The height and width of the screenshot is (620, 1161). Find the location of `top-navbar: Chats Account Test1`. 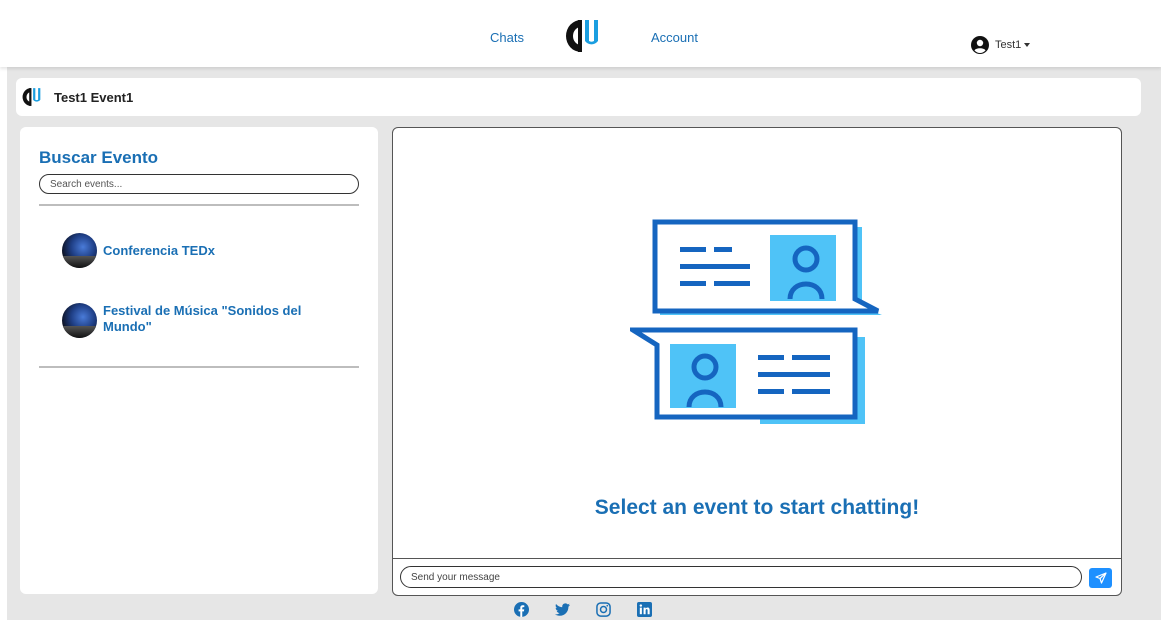

top-navbar: Chats Account Test1 is located at coordinates (580, 33).